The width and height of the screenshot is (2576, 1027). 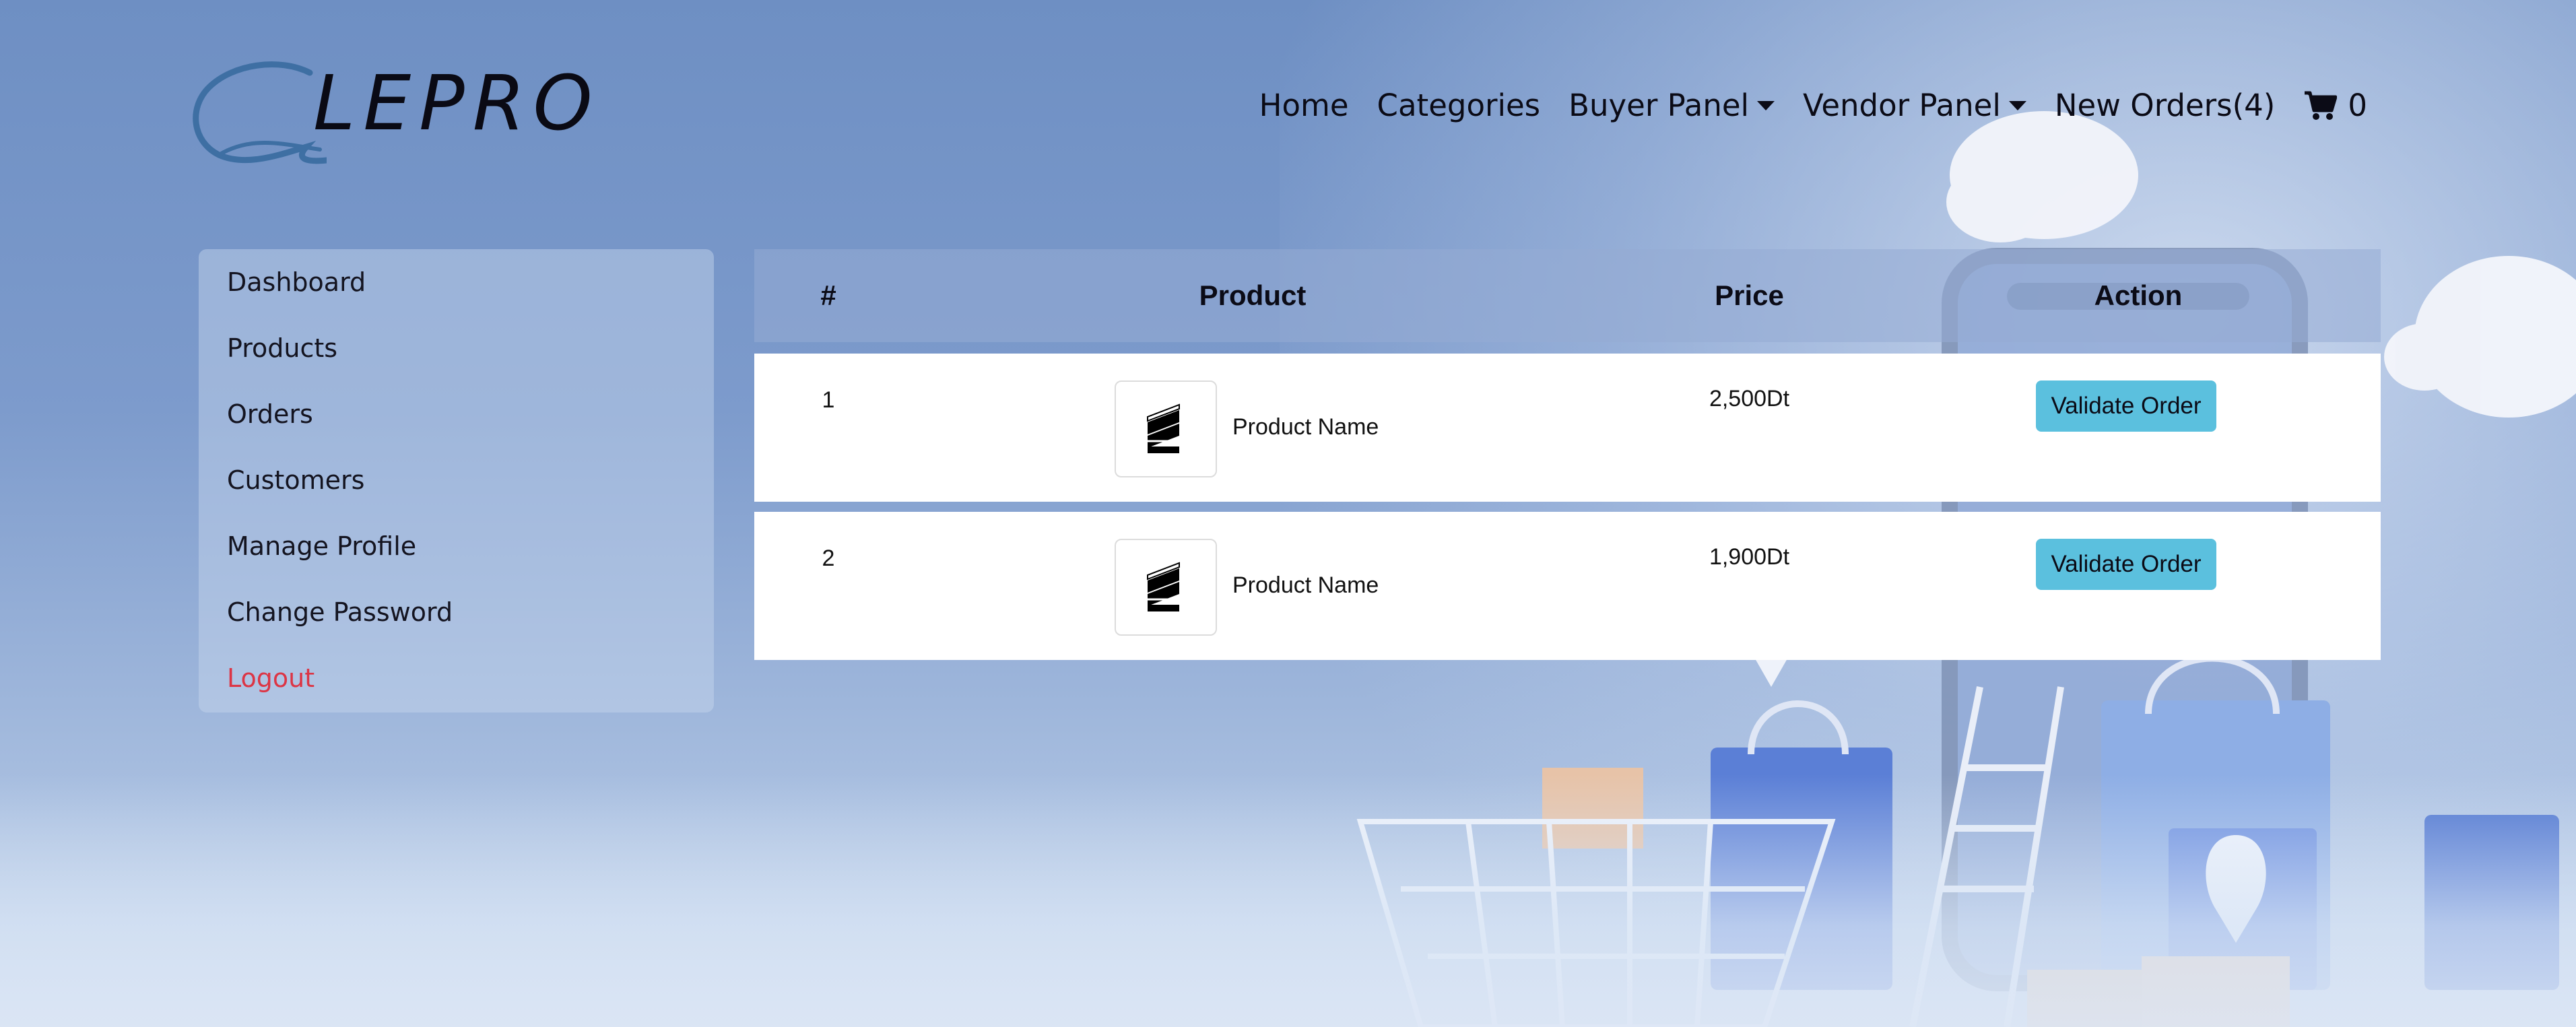 What do you see at coordinates (1567, 586) in the screenshot?
I see `table-row: 2 Product Name 1,900Dt Validate Order` at bounding box center [1567, 586].